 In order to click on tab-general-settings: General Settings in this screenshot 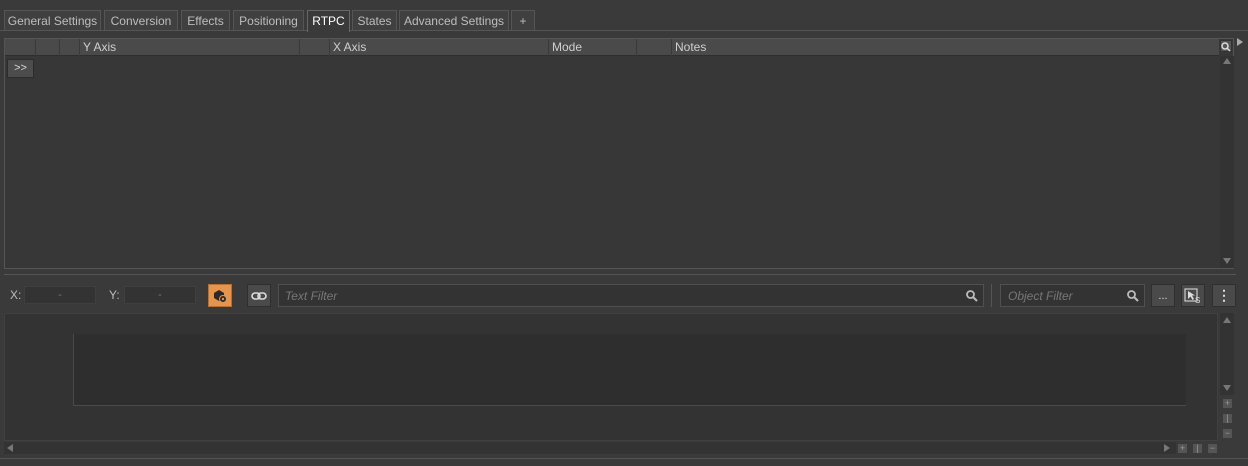, I will do `click(52, 20)`.